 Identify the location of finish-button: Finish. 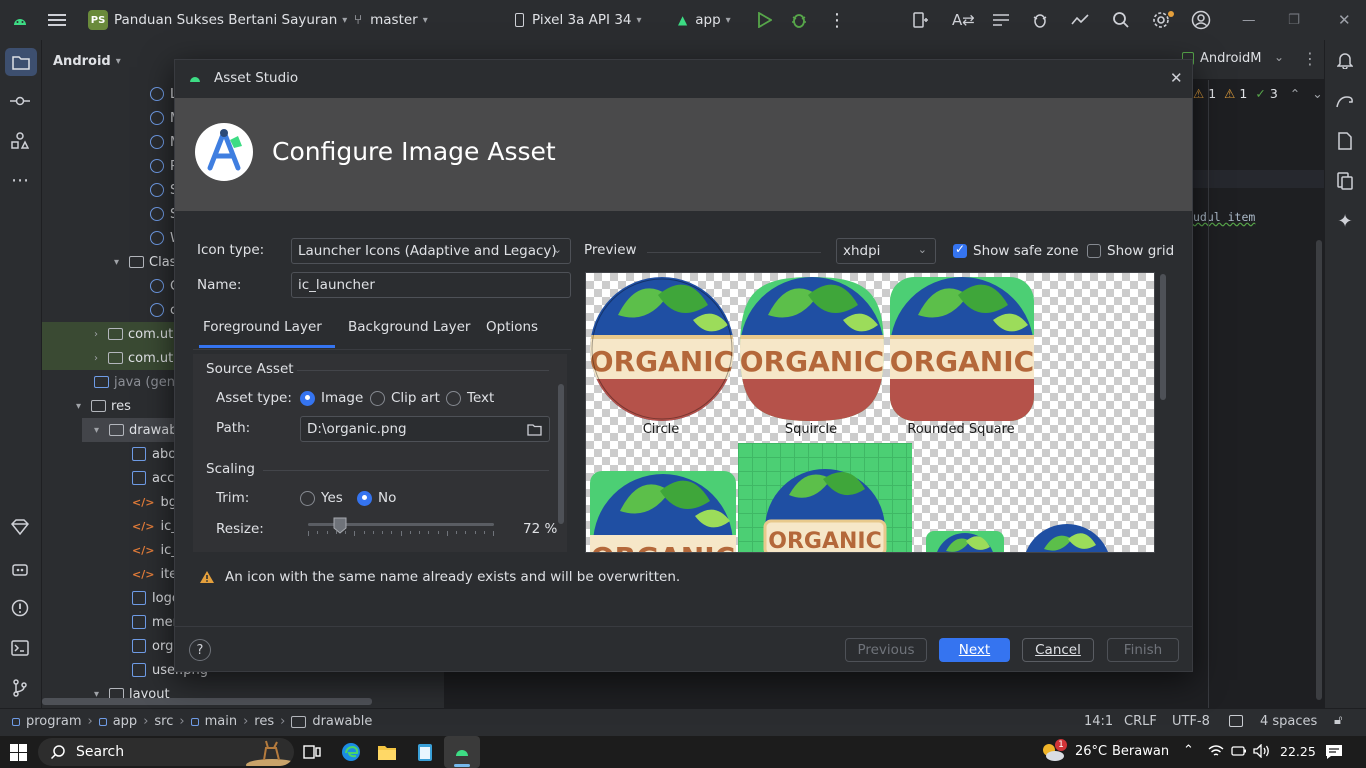
(1143, 650).